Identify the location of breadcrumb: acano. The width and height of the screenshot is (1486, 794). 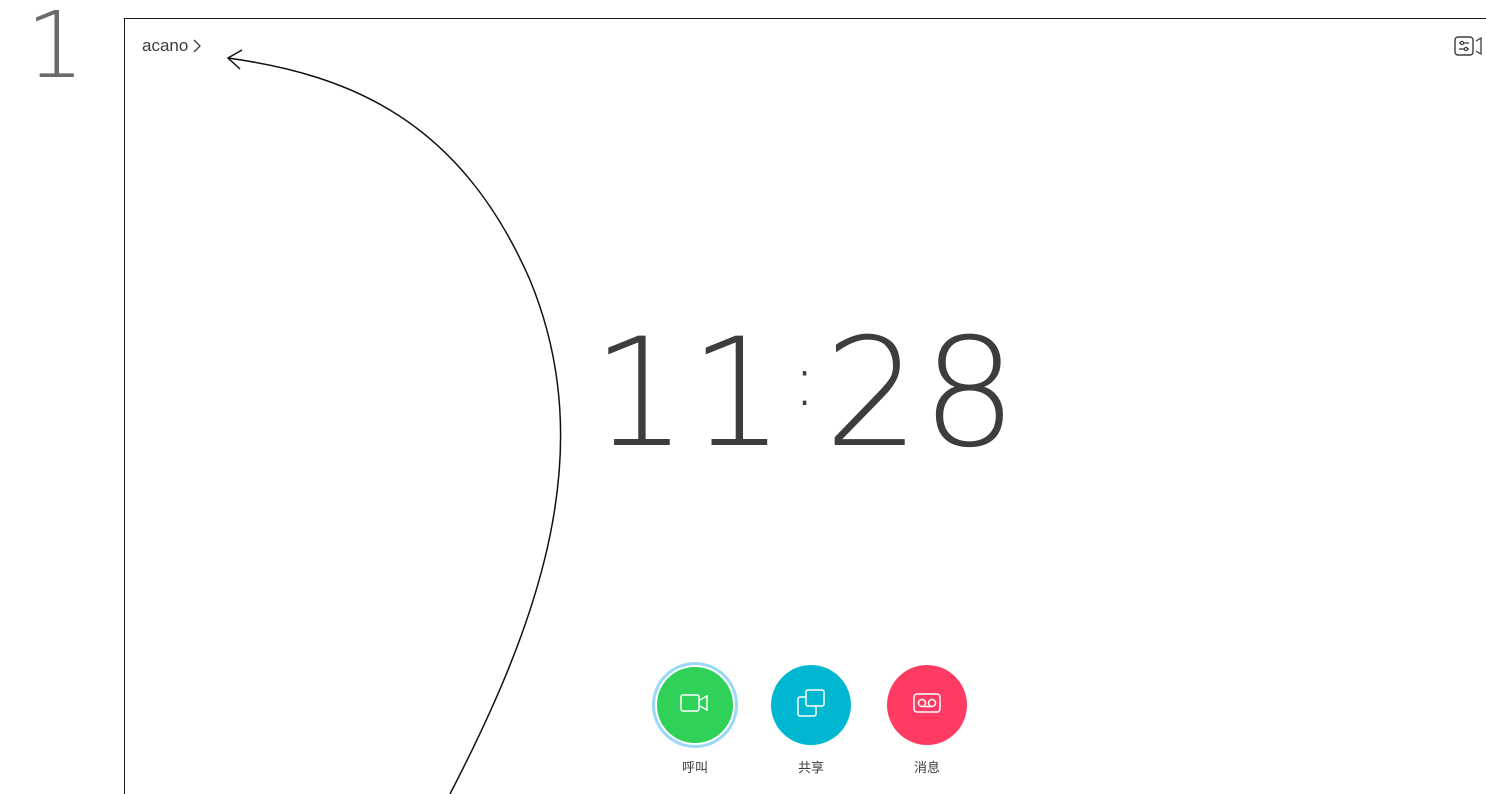
(172, 46).